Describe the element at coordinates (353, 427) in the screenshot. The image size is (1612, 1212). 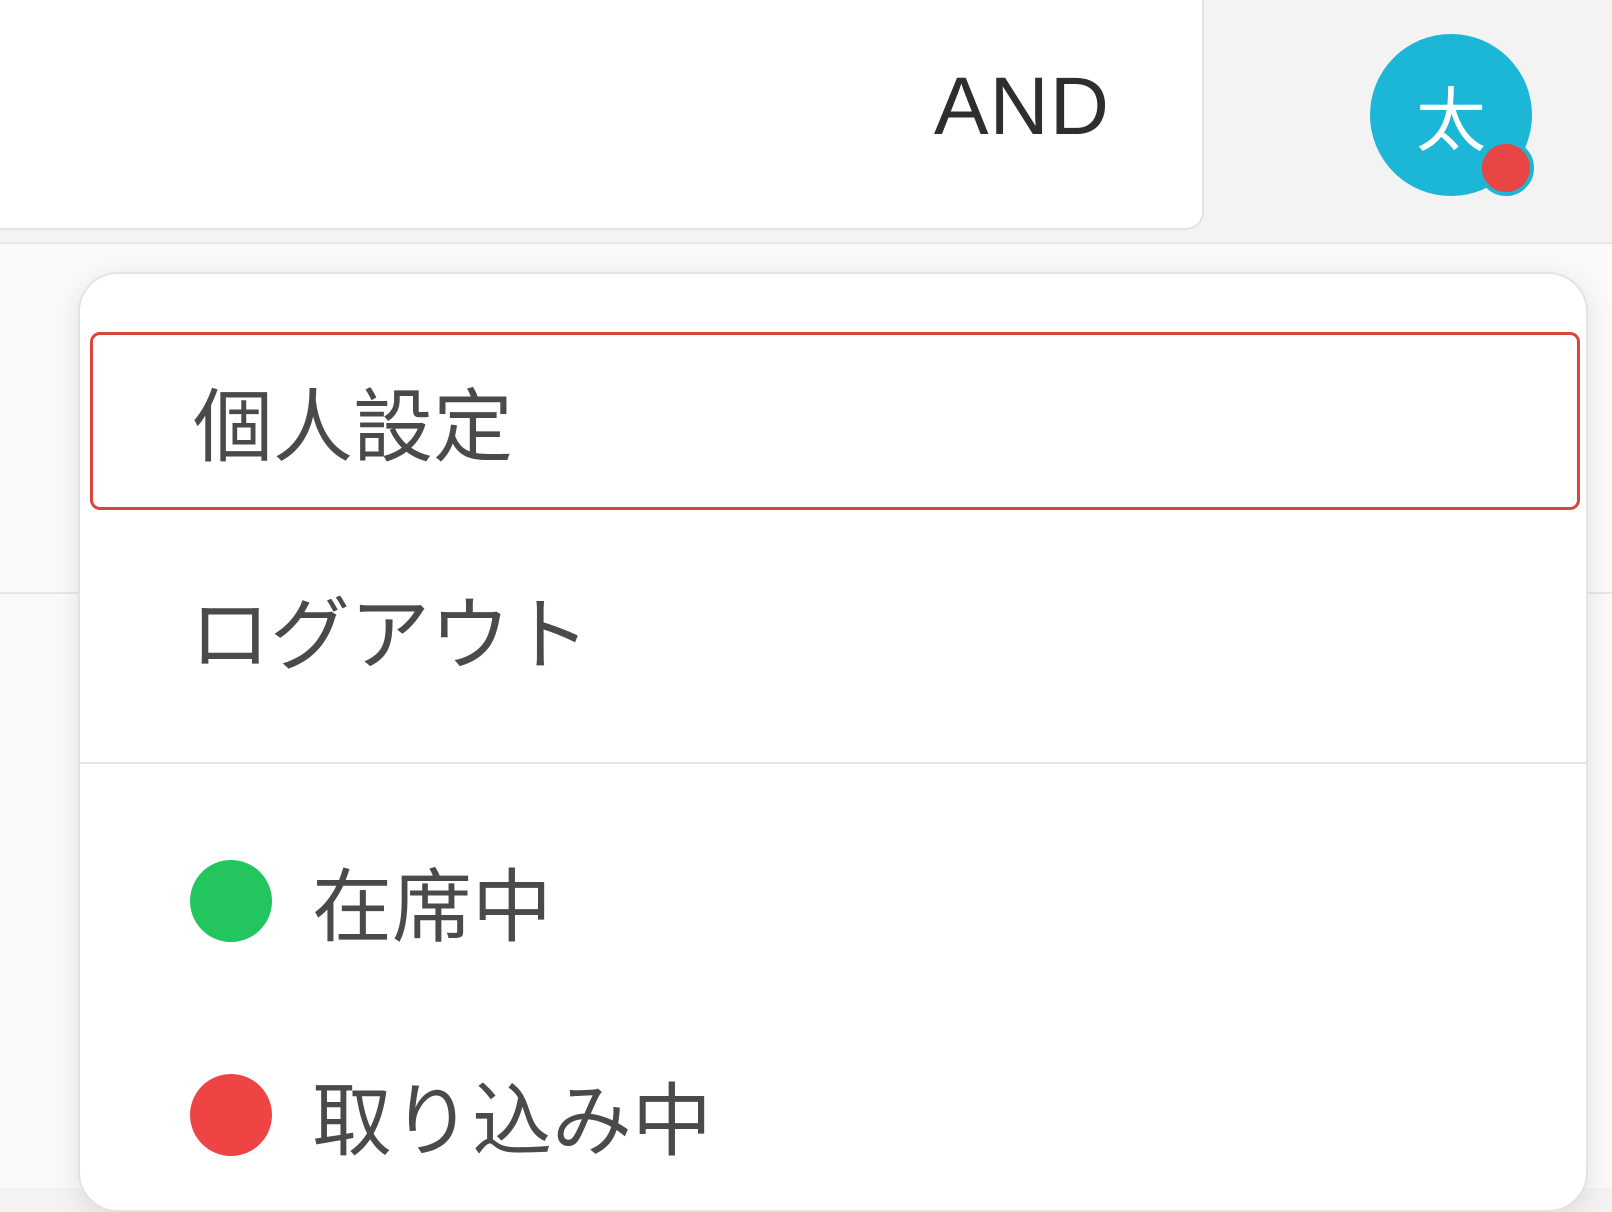
I see `menu-item-label: 個人設定` at that location.